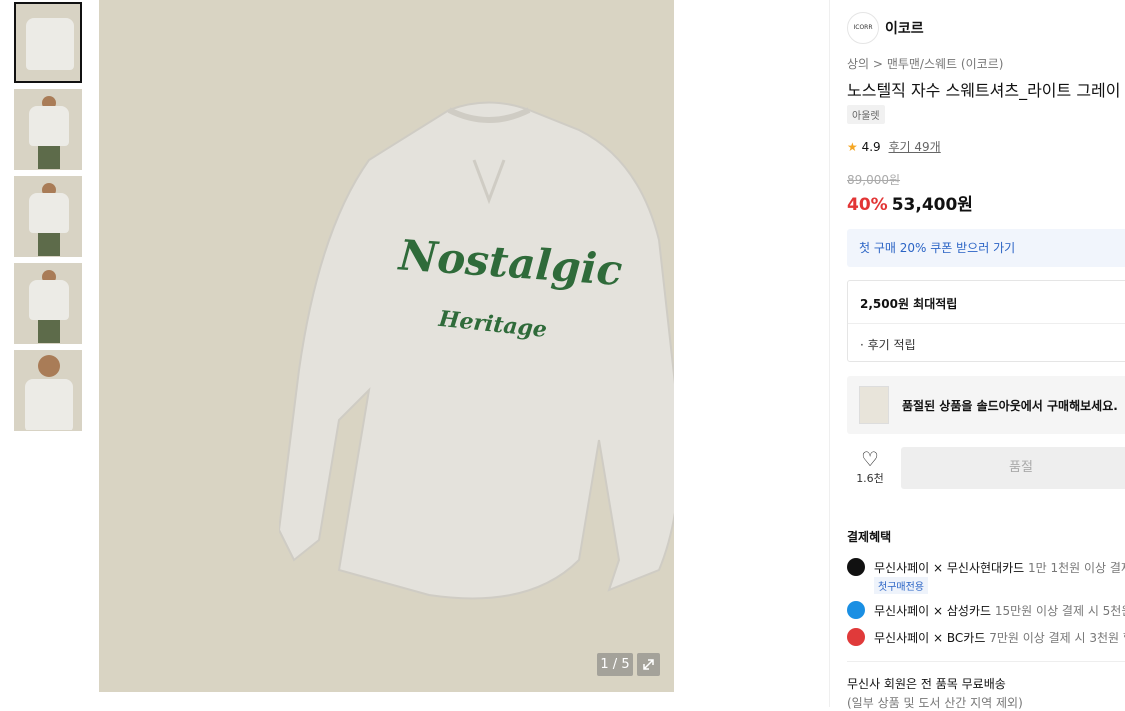  I want to click on samsung-card-icon, so click(856, 610).